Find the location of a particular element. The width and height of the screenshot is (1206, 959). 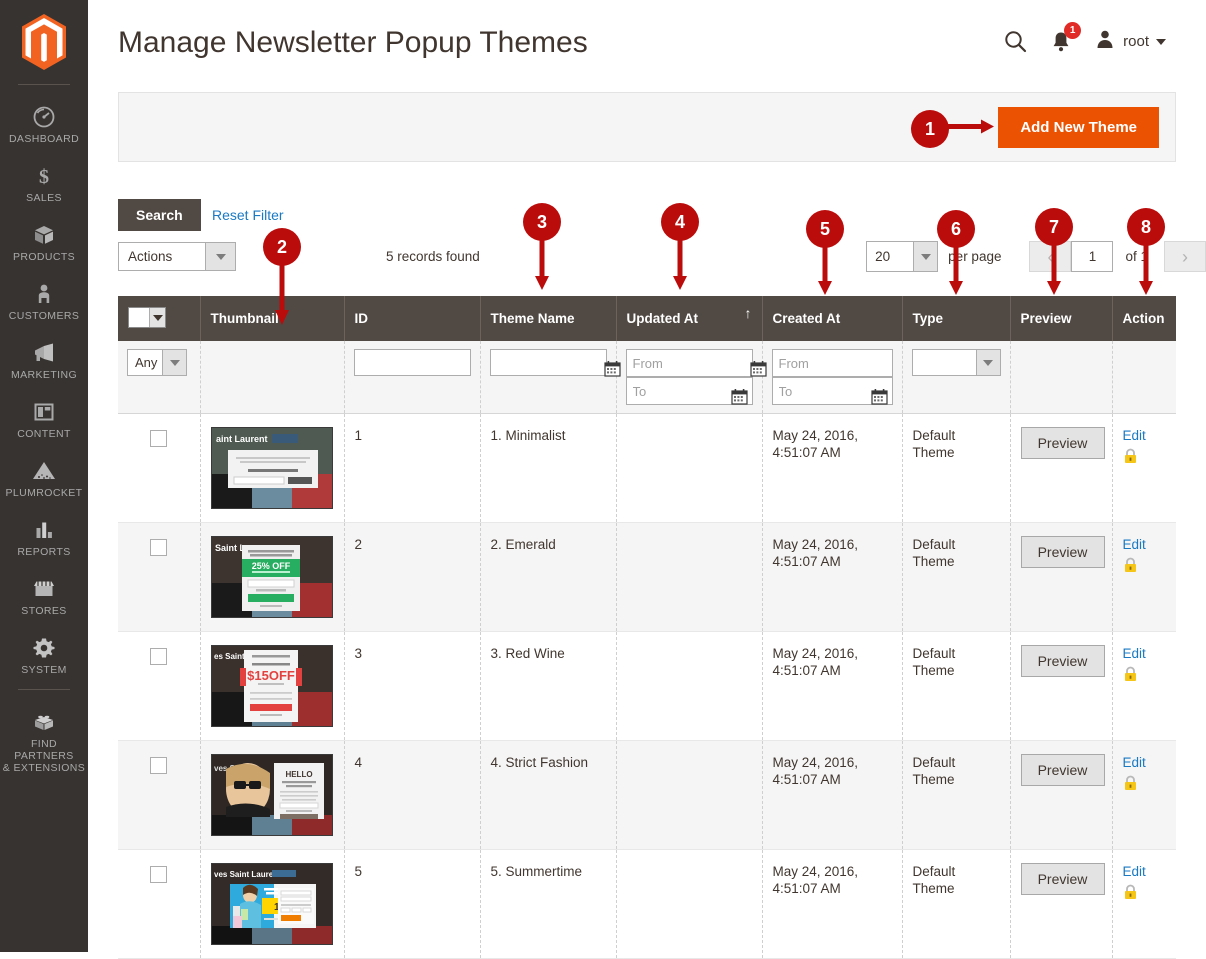

filter-select-any: Any is located at coordinates (157, 362).